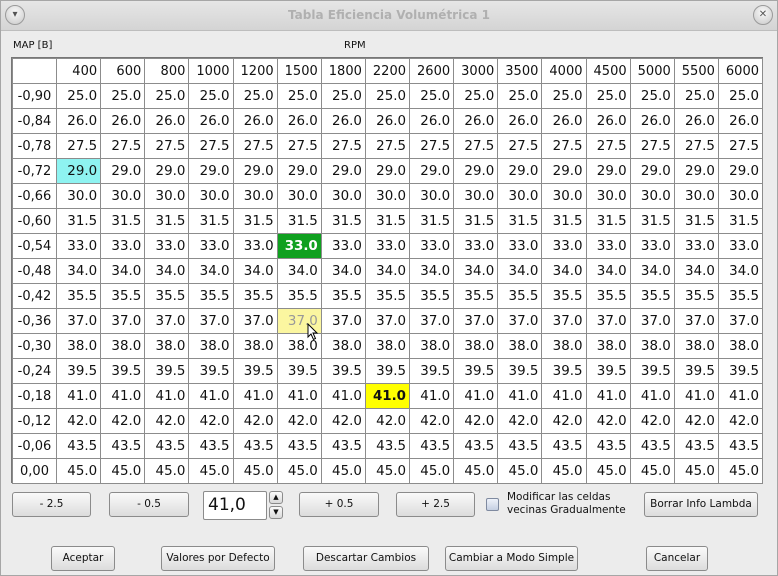  I want to click on increase-0-5-button: + 0.5, so click(339, 504).